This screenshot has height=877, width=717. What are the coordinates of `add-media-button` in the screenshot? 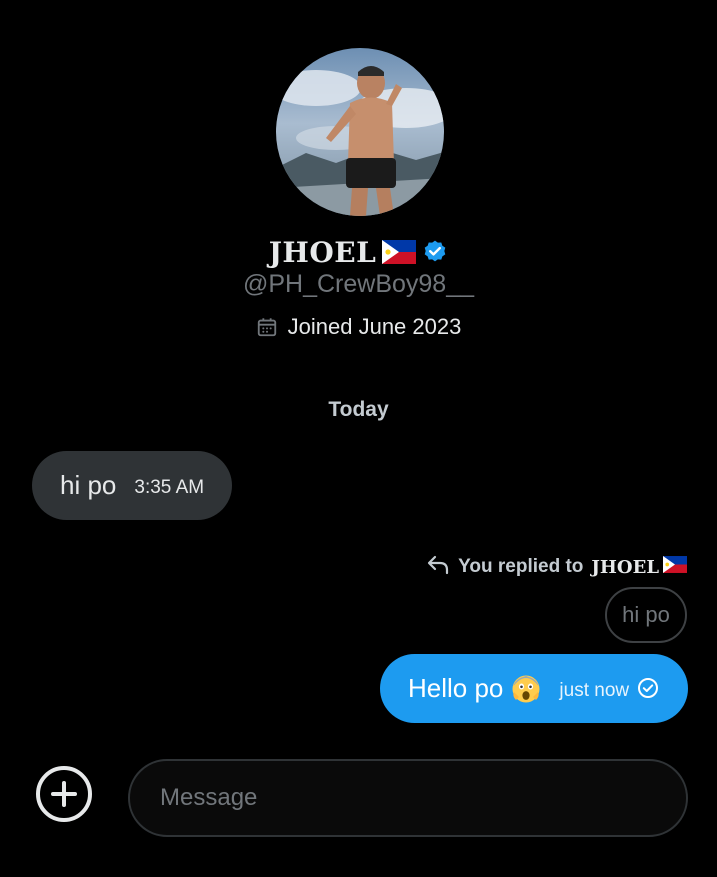 It's located at (64, 794).